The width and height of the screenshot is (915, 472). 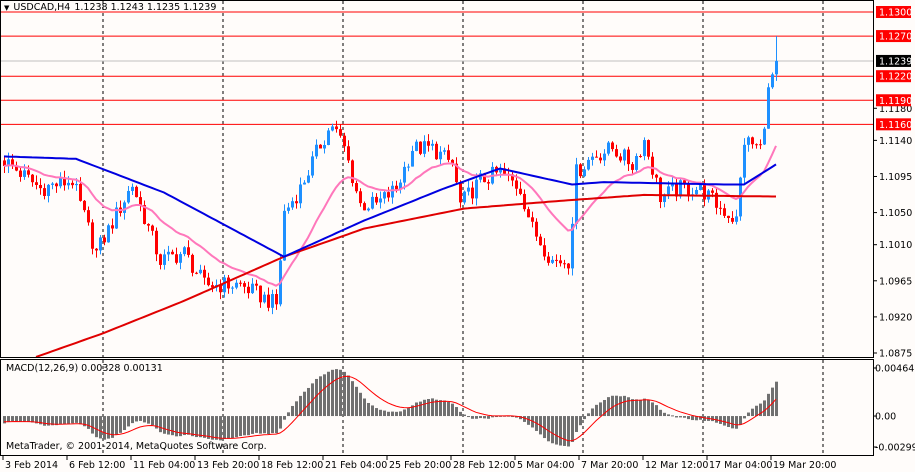 What do you see at coordinates (895, 177) in the screenshot?
I see `price-tick-label: 1.1095` at bounding box center [895, 177].